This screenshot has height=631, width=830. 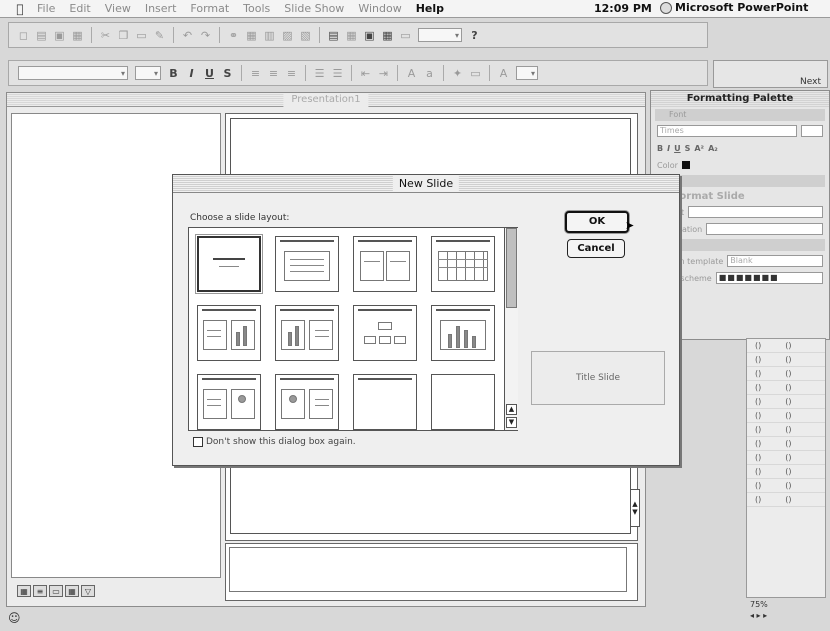 What do you see at coordinates (209, 73) in the screenshot?
I see `underline-icon: U` at bounding box center [209, 73].